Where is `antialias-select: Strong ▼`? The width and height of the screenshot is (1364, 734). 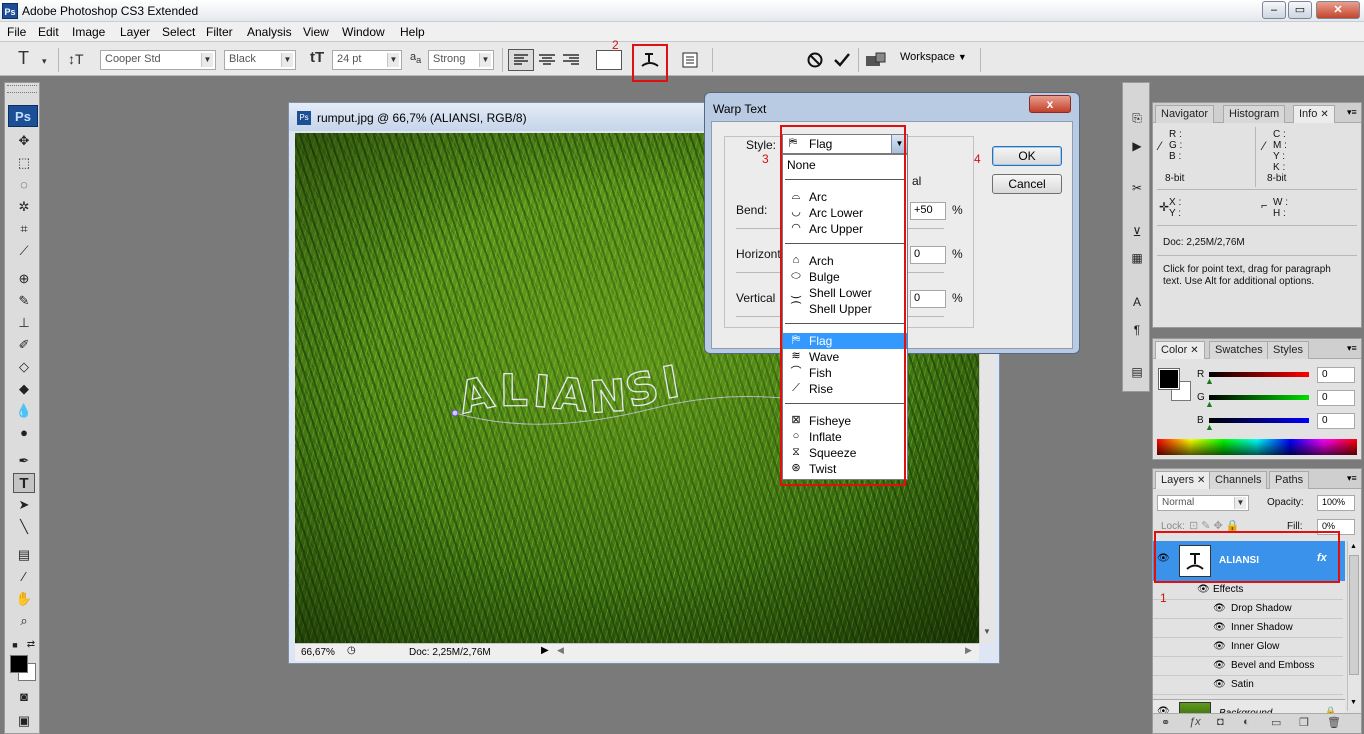 antialias-select: Strong ▼ is located at coordinates (461, 60).